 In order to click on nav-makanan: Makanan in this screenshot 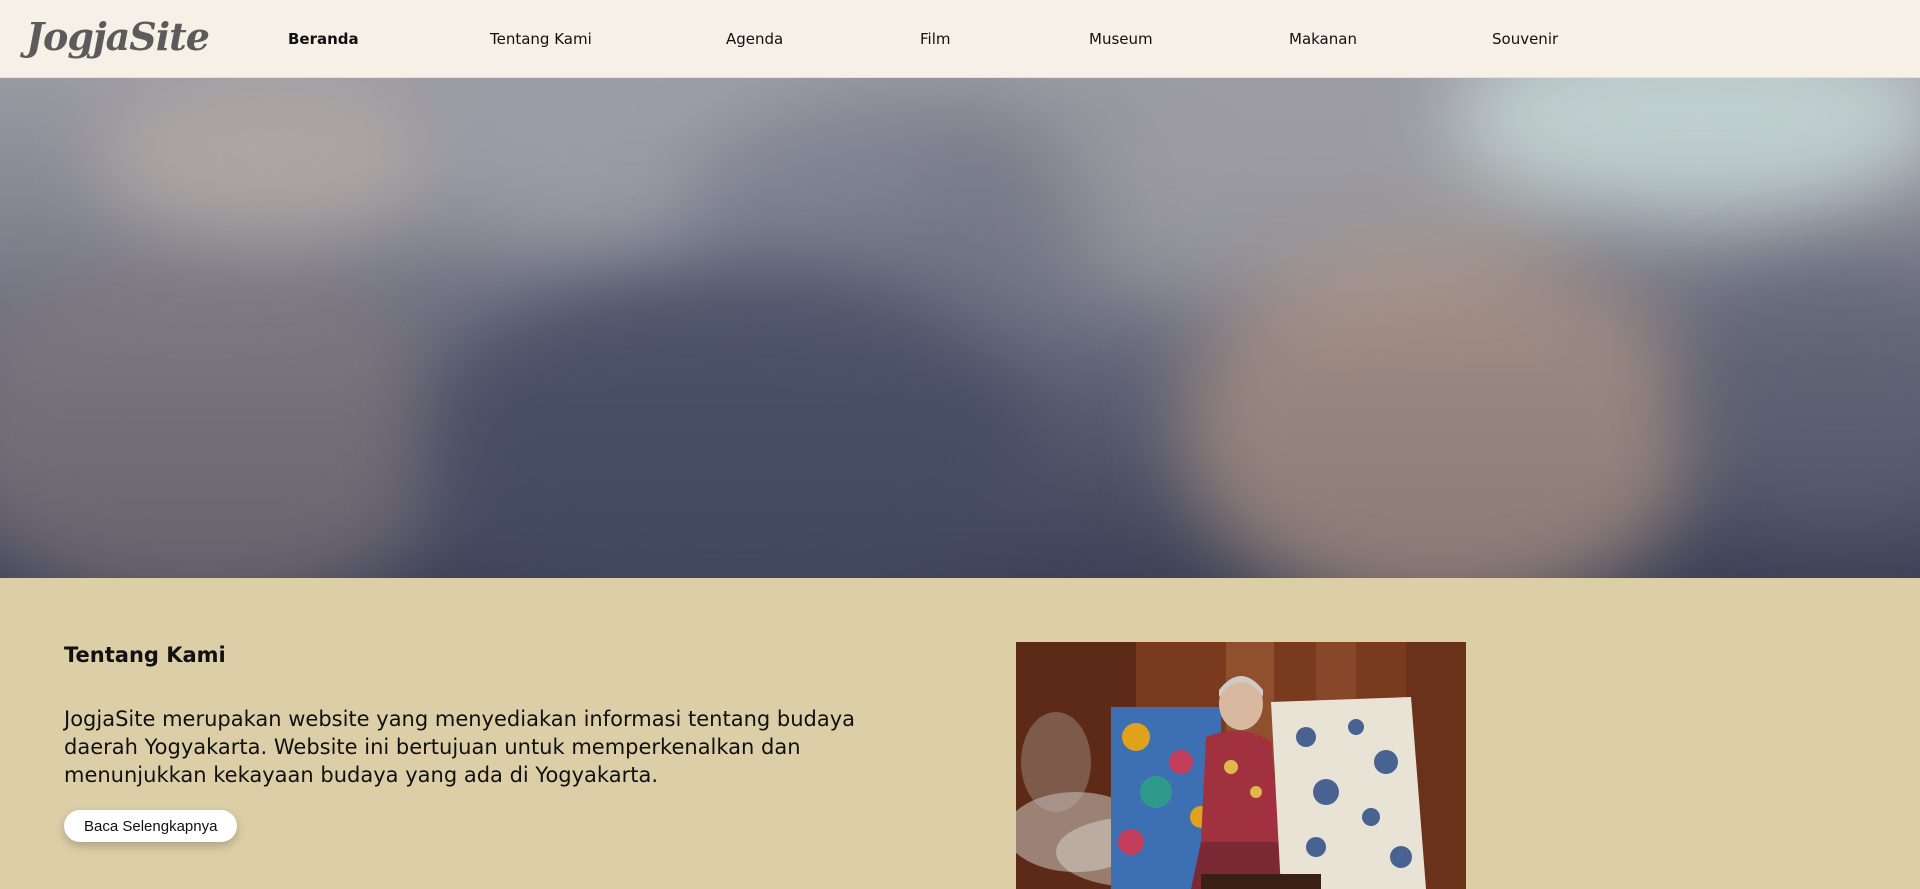, I will do `click(1323, 39)`.